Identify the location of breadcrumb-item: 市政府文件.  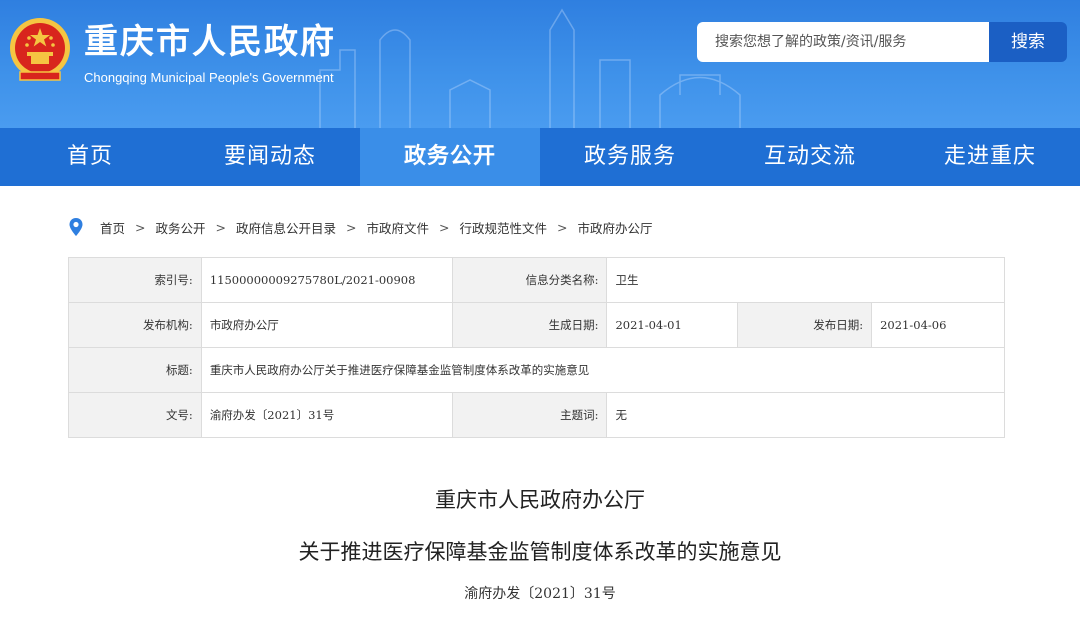
(398, 227).